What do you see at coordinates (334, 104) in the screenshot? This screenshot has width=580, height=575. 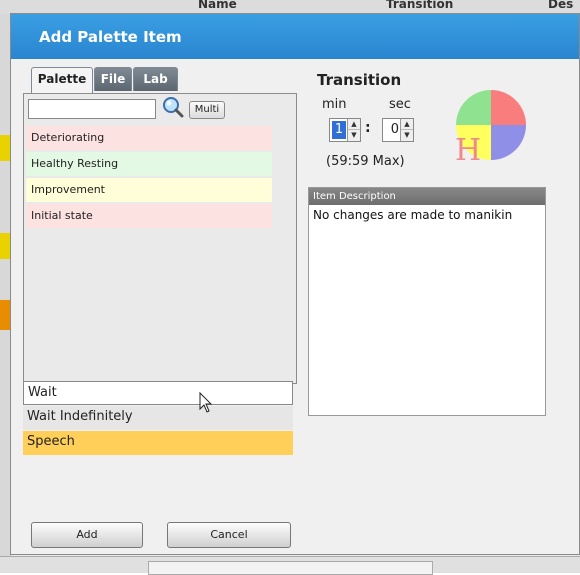 I see `min-label: min` at bounding box center [334, 104].